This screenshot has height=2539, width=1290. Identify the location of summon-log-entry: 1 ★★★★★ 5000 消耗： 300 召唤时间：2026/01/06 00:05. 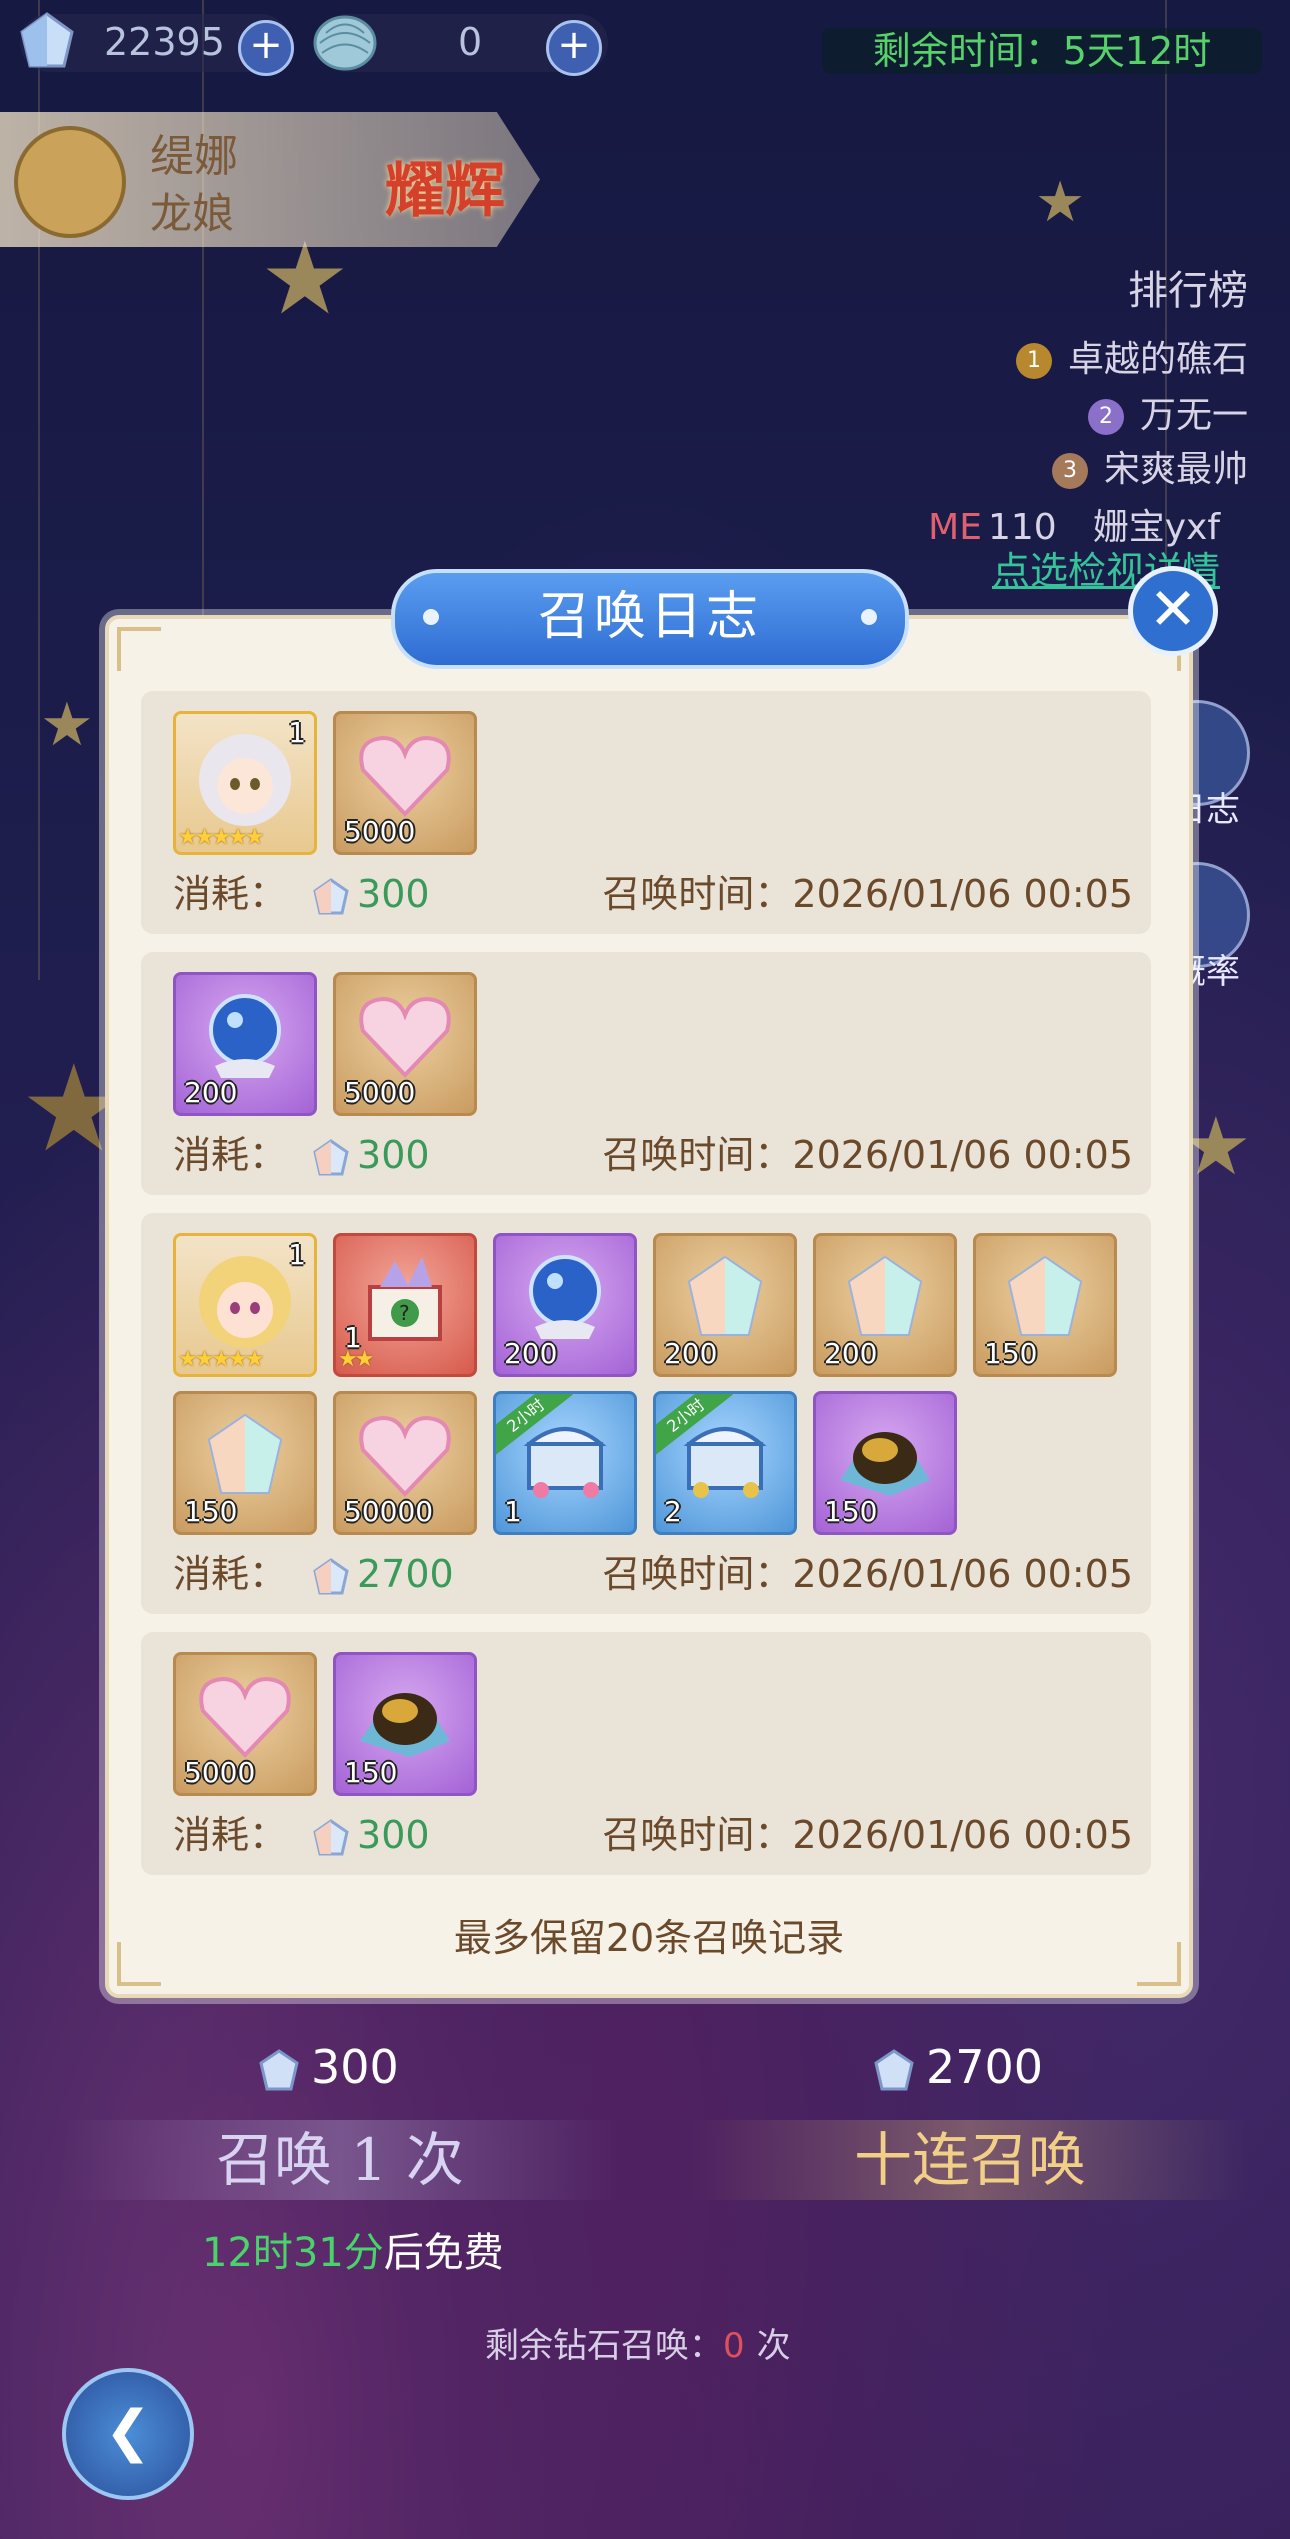
(646, 812).